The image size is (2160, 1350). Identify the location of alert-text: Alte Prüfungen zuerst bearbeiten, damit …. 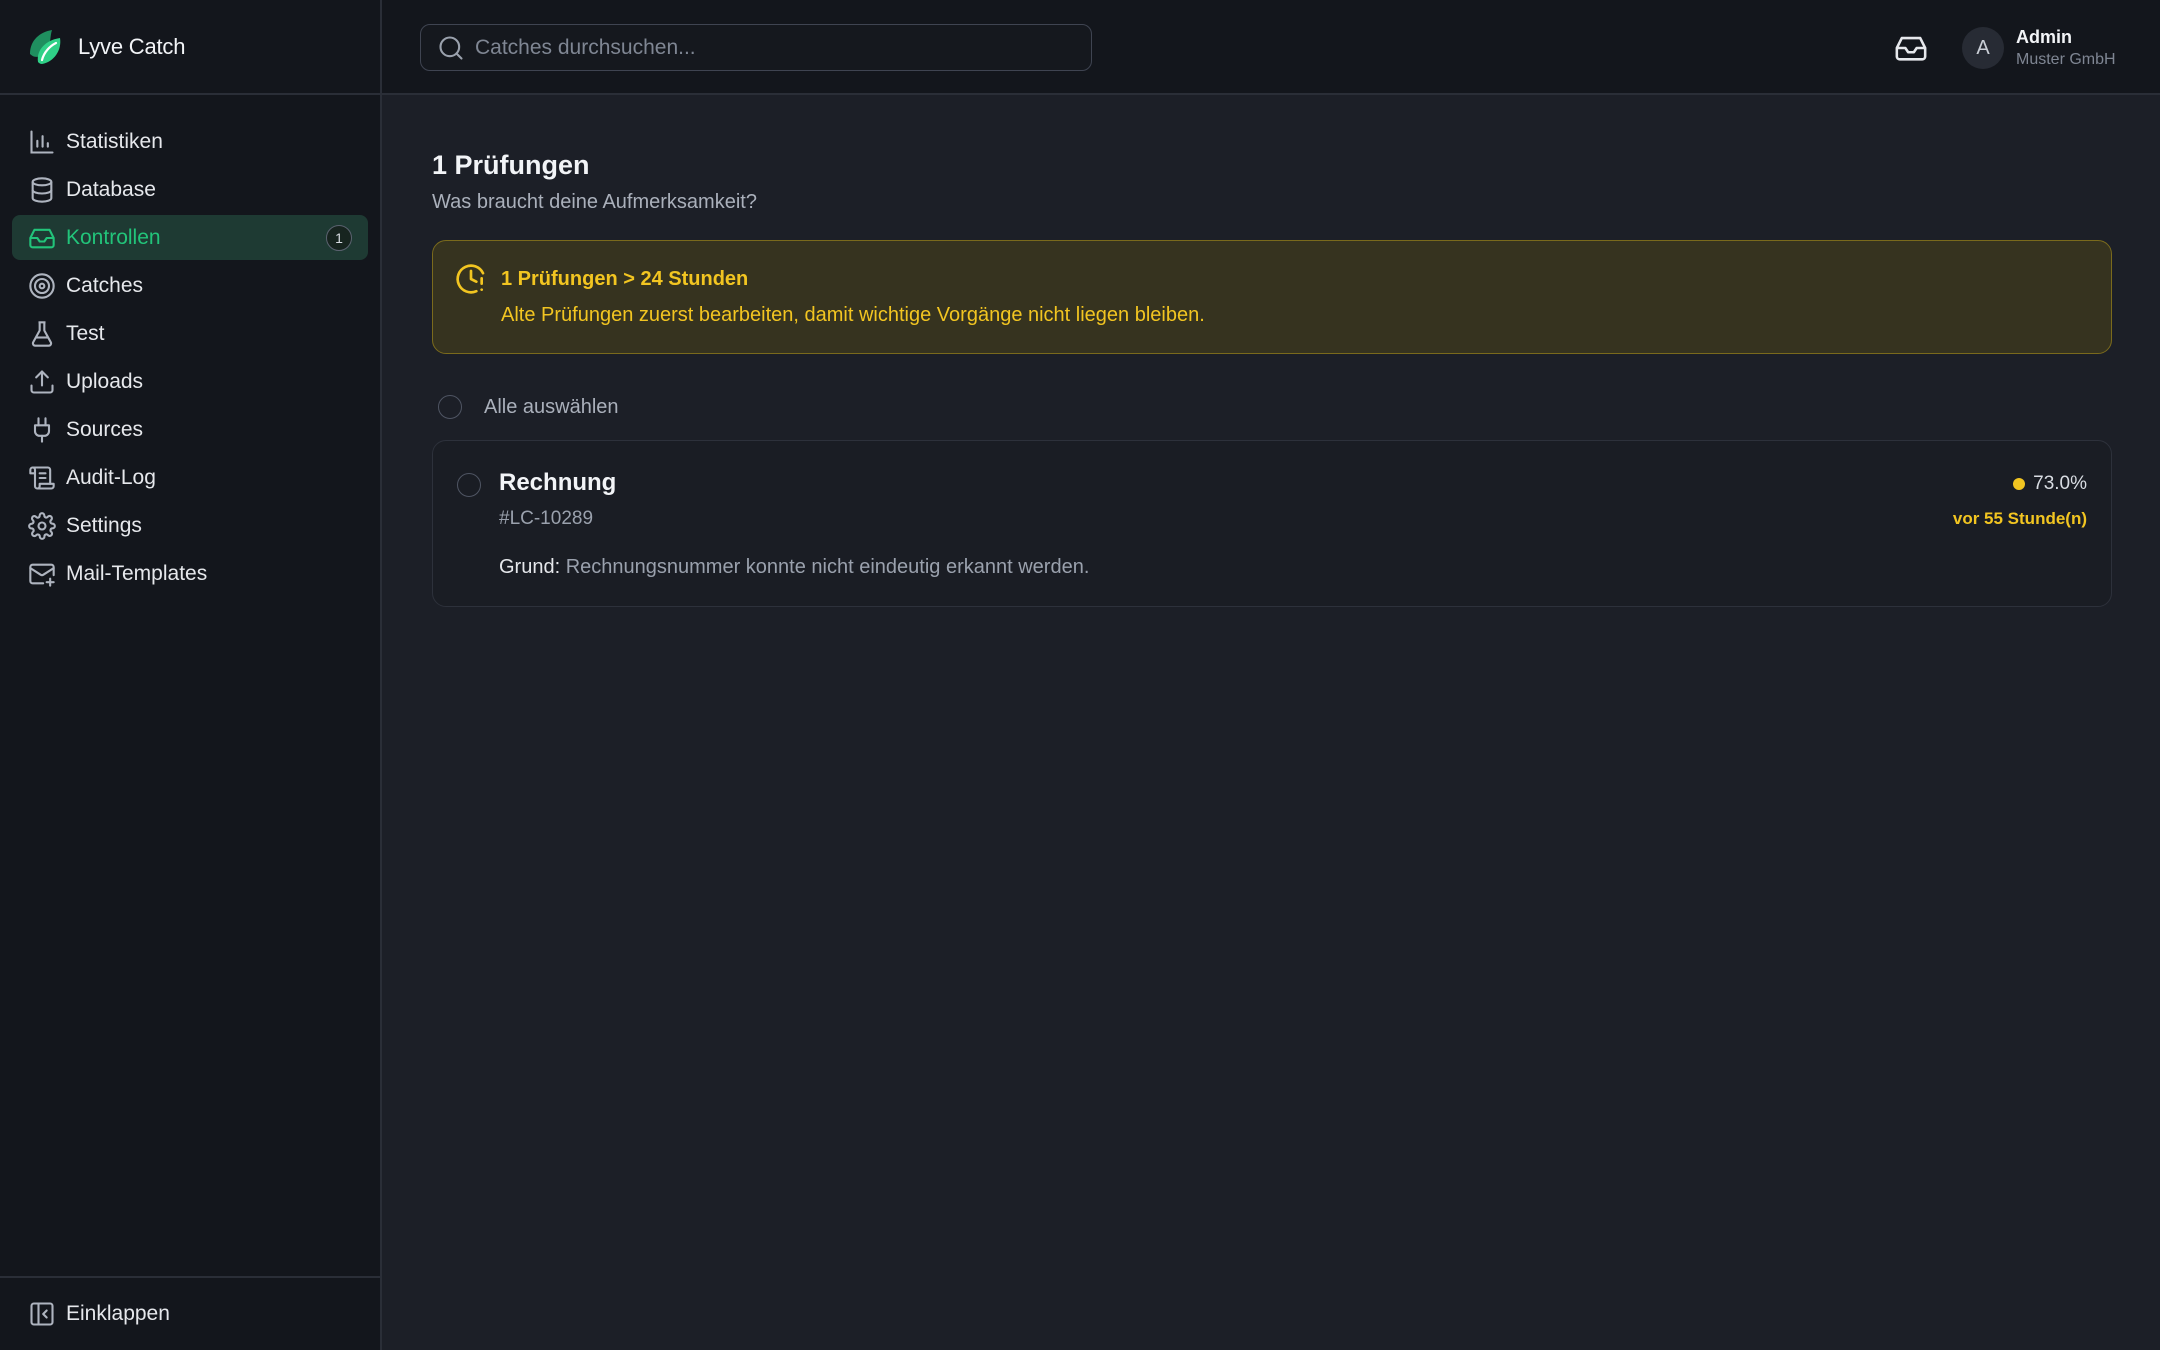
(853, 315).